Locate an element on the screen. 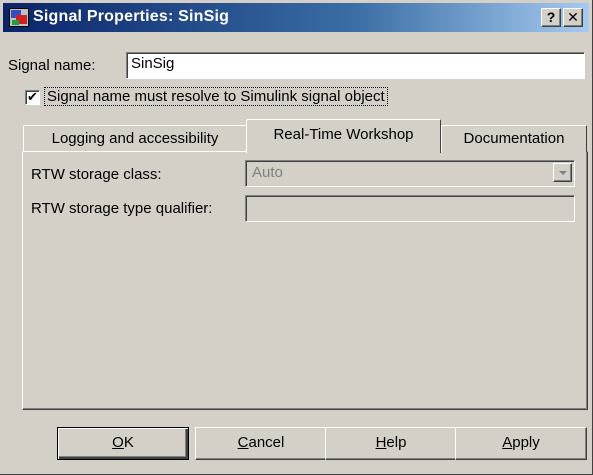  close-button: ✕ is located at coordinates (573, 17).